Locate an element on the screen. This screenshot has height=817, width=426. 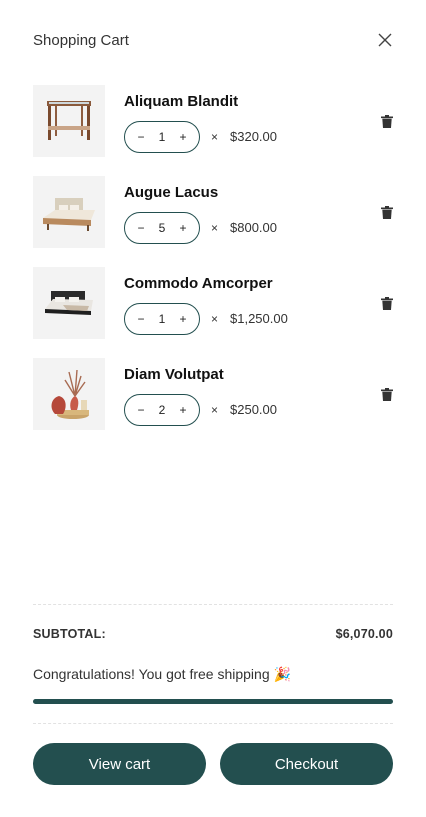
cart-title: Shopping Cart is located at coordinates (81, 40).